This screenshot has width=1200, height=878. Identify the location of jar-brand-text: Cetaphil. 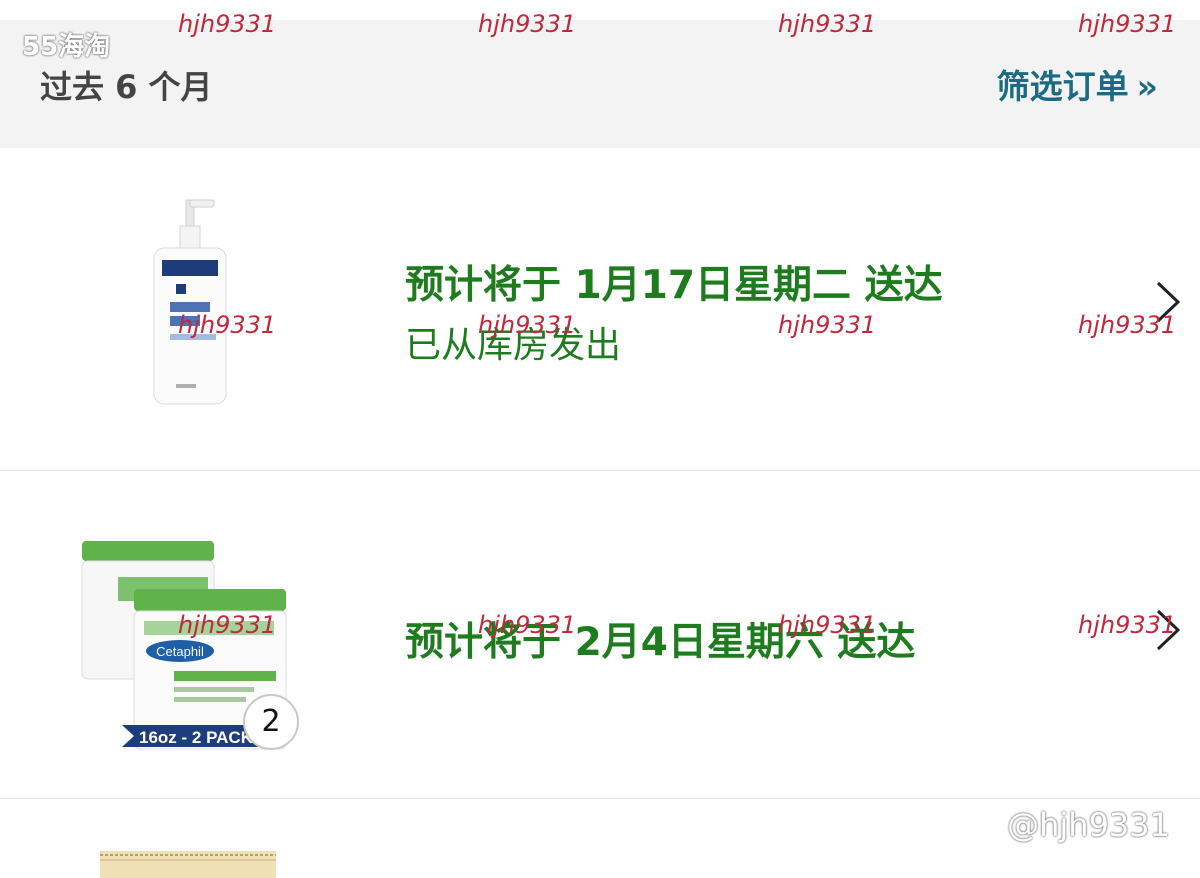
(180, 651).